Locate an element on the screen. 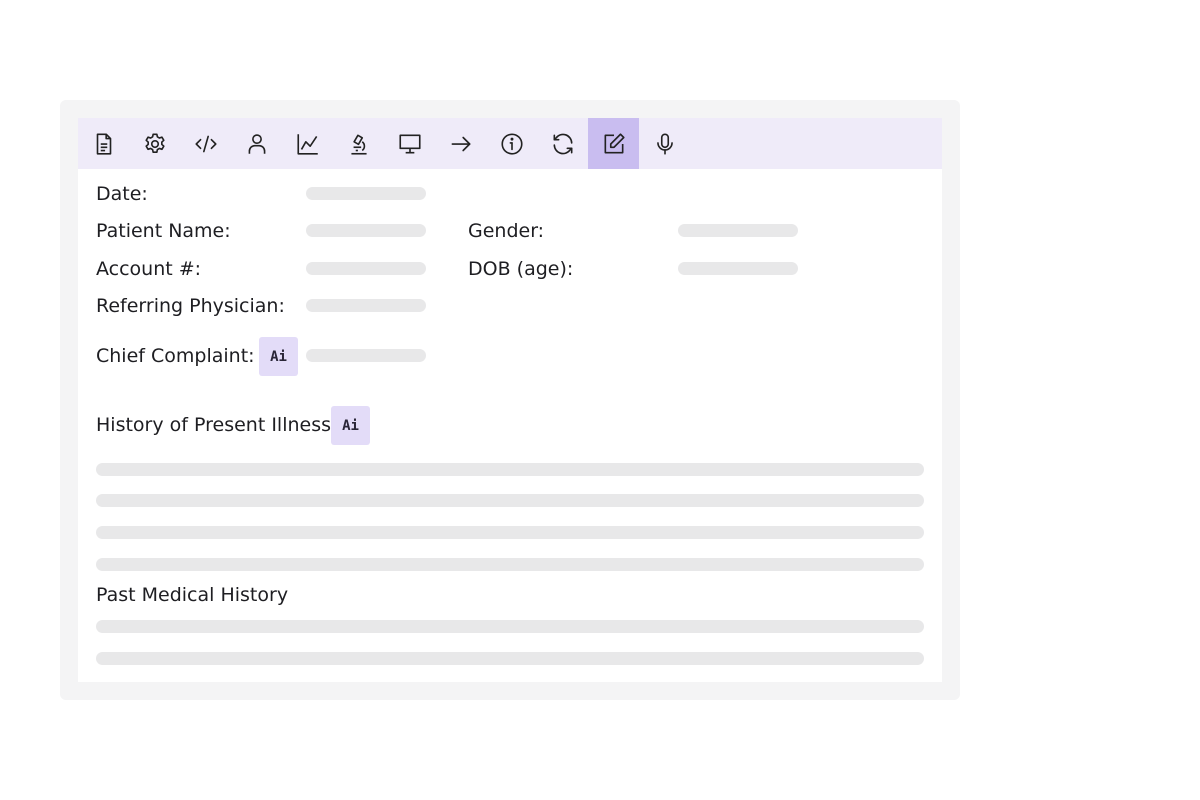  toolbar is located at coordinates (510, 143).